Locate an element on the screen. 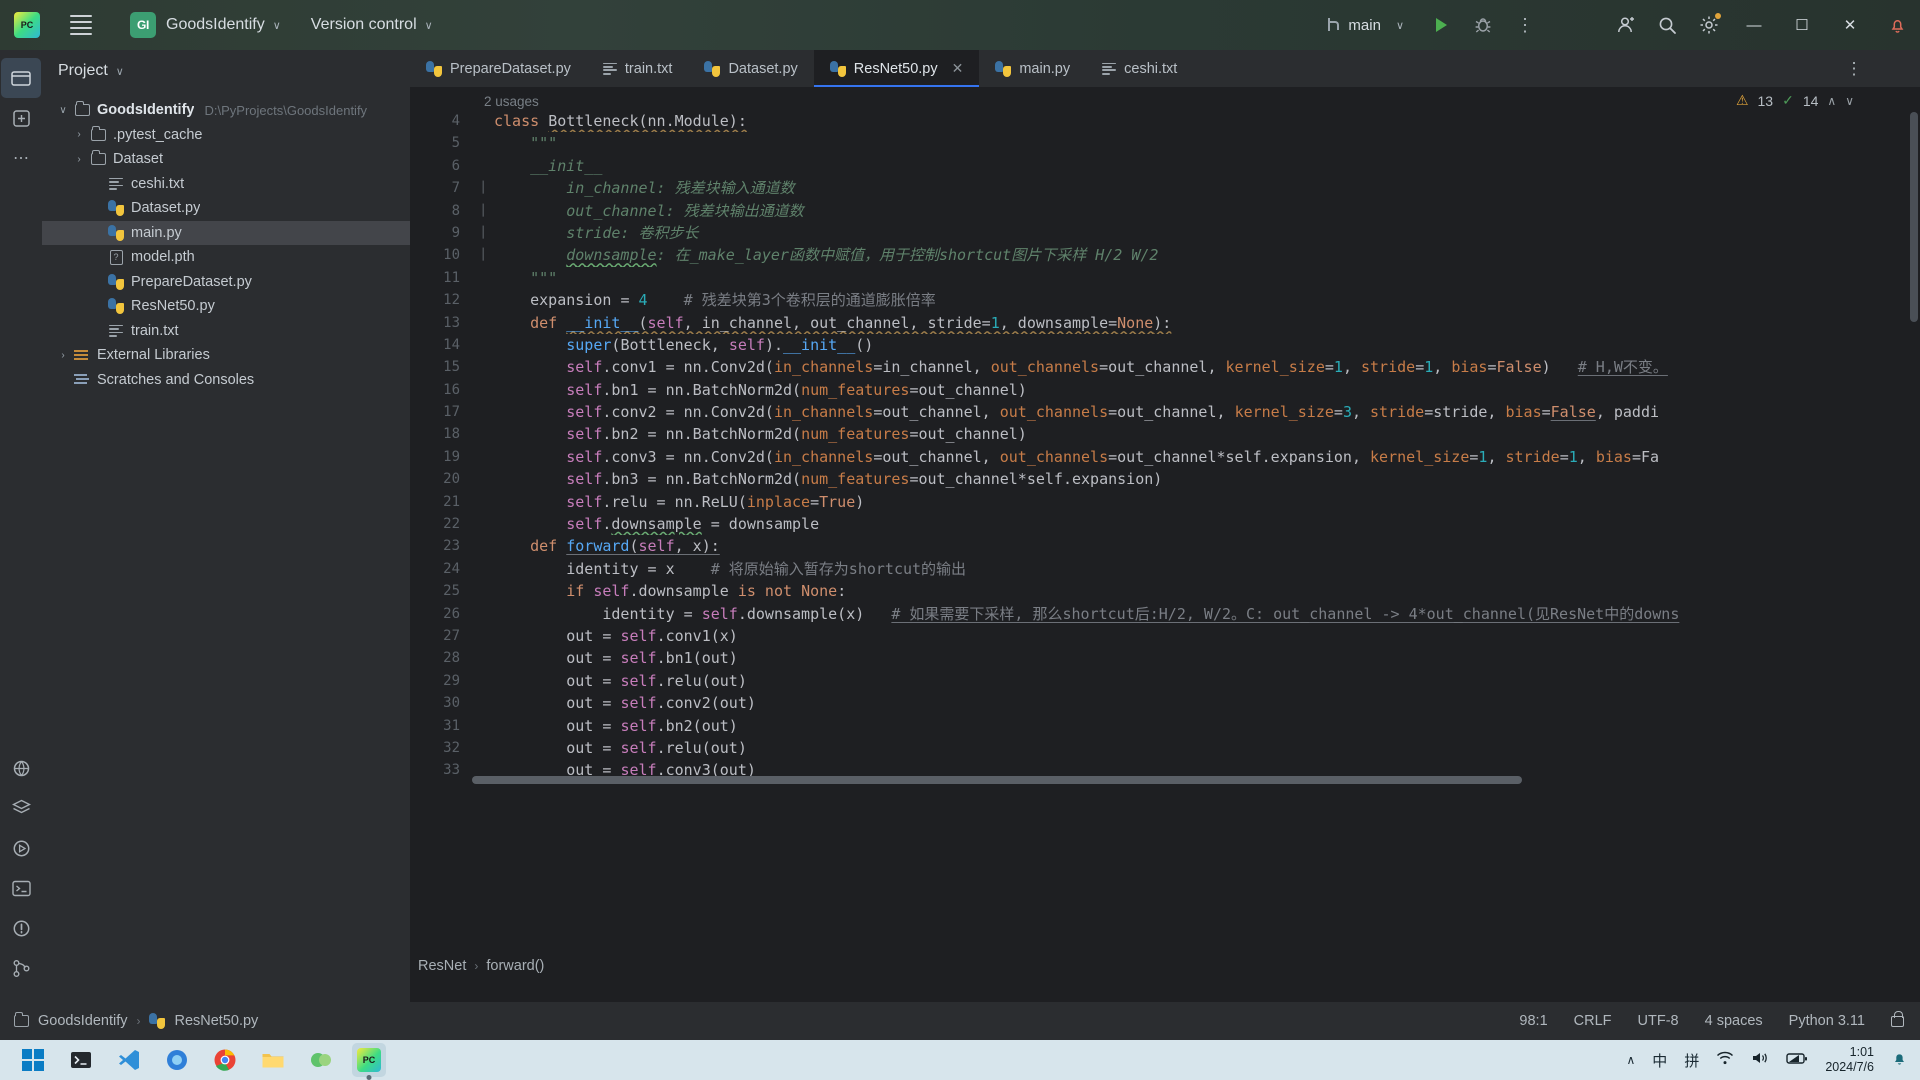 This screenshot has width=1920, height=1080. previous-problem-icon: ∧ is located at coordinates (1831, 101).